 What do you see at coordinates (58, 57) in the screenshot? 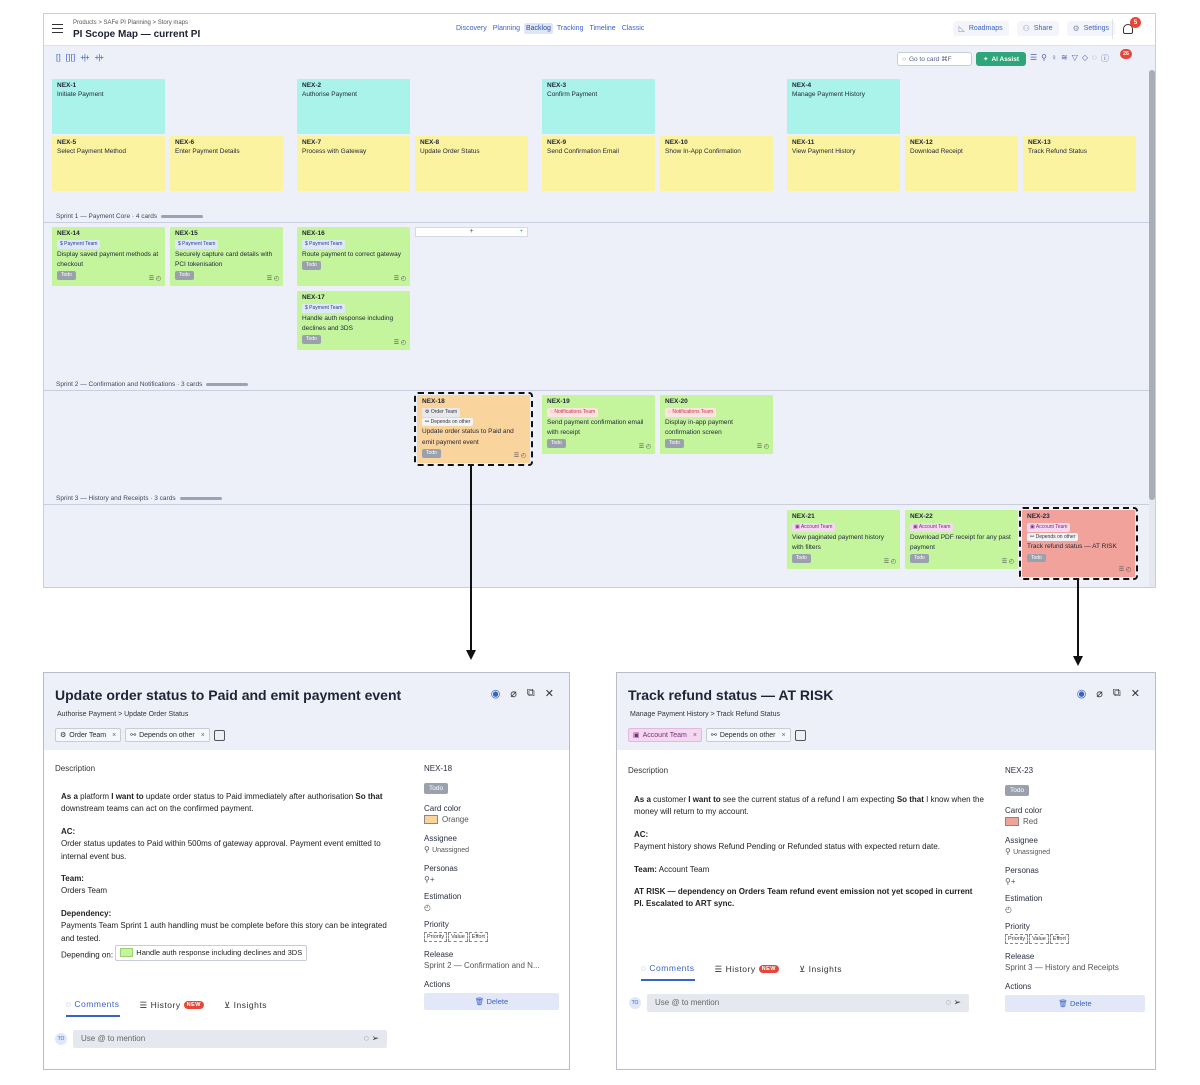
I see `expand-icon: [ ]` at bounding box center [58, 57].